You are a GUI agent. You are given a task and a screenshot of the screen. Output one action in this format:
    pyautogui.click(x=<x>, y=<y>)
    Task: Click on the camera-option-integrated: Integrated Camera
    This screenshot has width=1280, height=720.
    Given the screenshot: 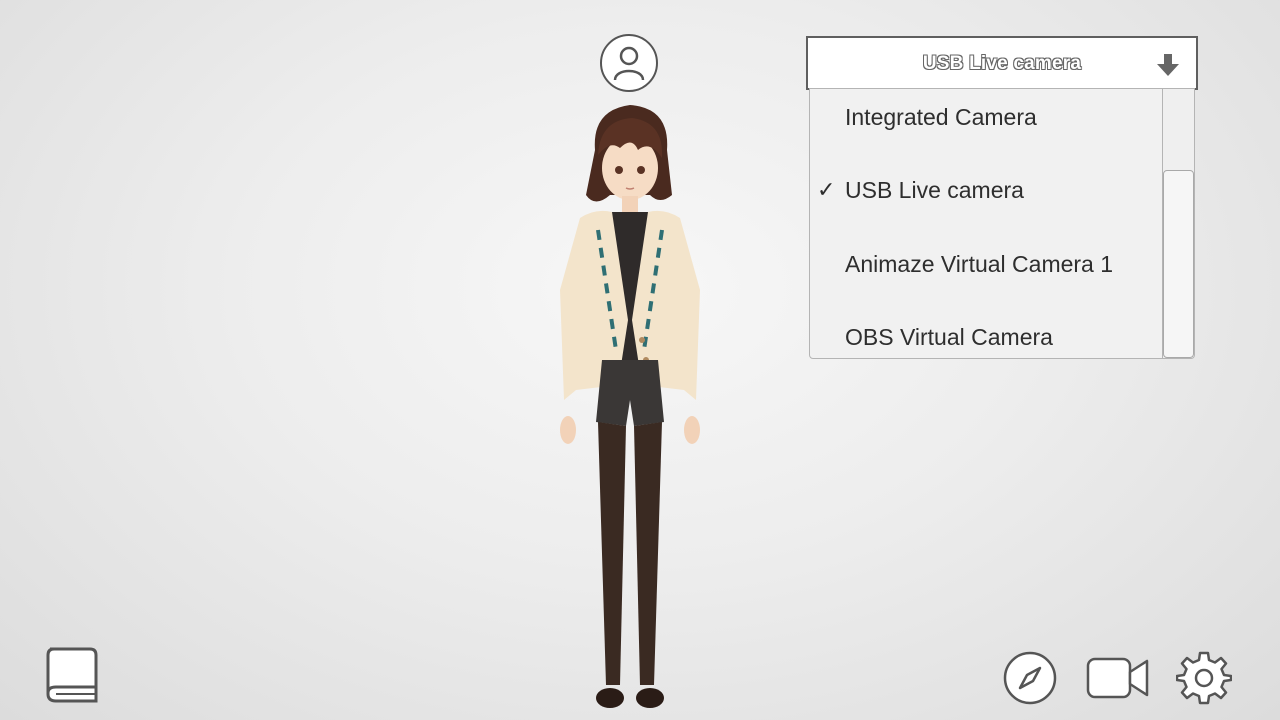 What is the action you would take?
    pyautogui.click(x=986, y=117)
    